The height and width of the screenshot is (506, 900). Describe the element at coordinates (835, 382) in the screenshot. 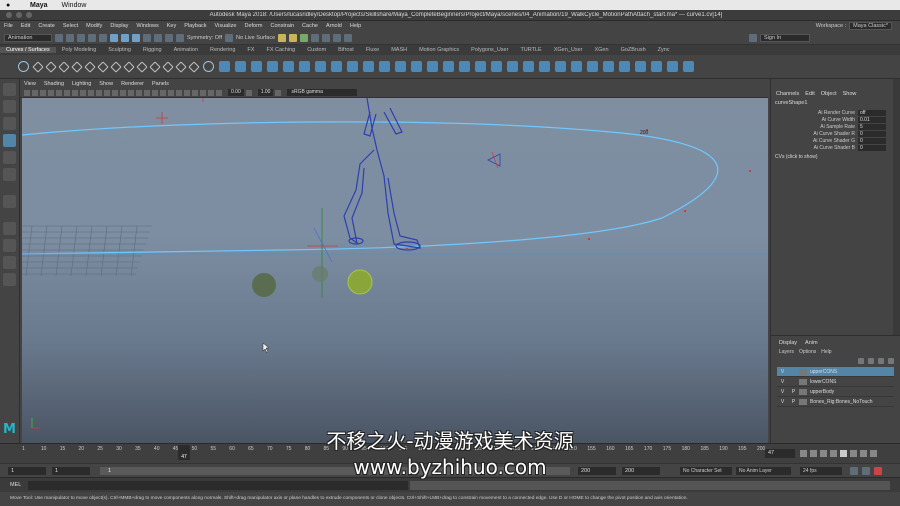

I see `layer-row: V lowerCONS` at that location.